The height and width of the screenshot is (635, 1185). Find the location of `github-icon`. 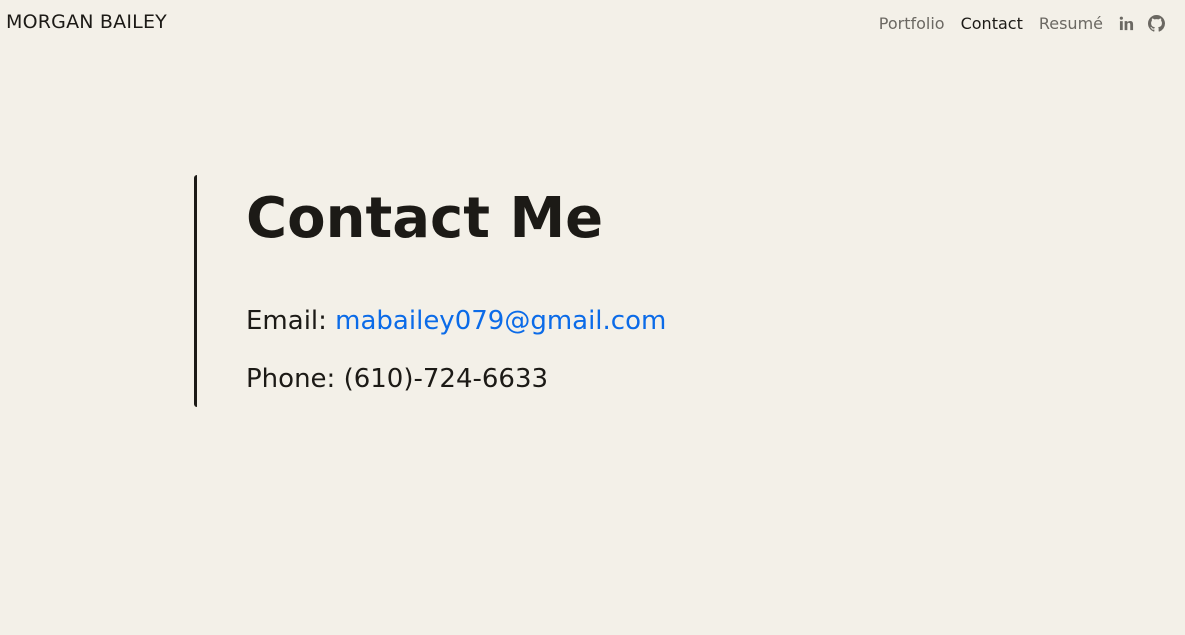

github-icon is located at coordinates (1156, 23).